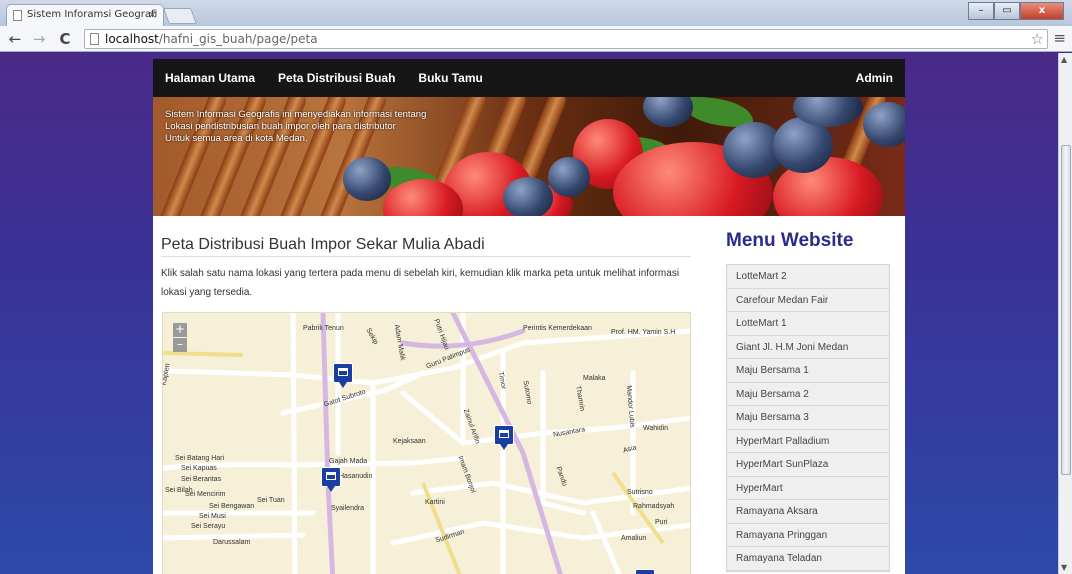 The width and height of the screenshot is (1072, 574). Describe the element at coordinates (348, 508) in the screenshot. I see `map-label: Syailendra` at that location.